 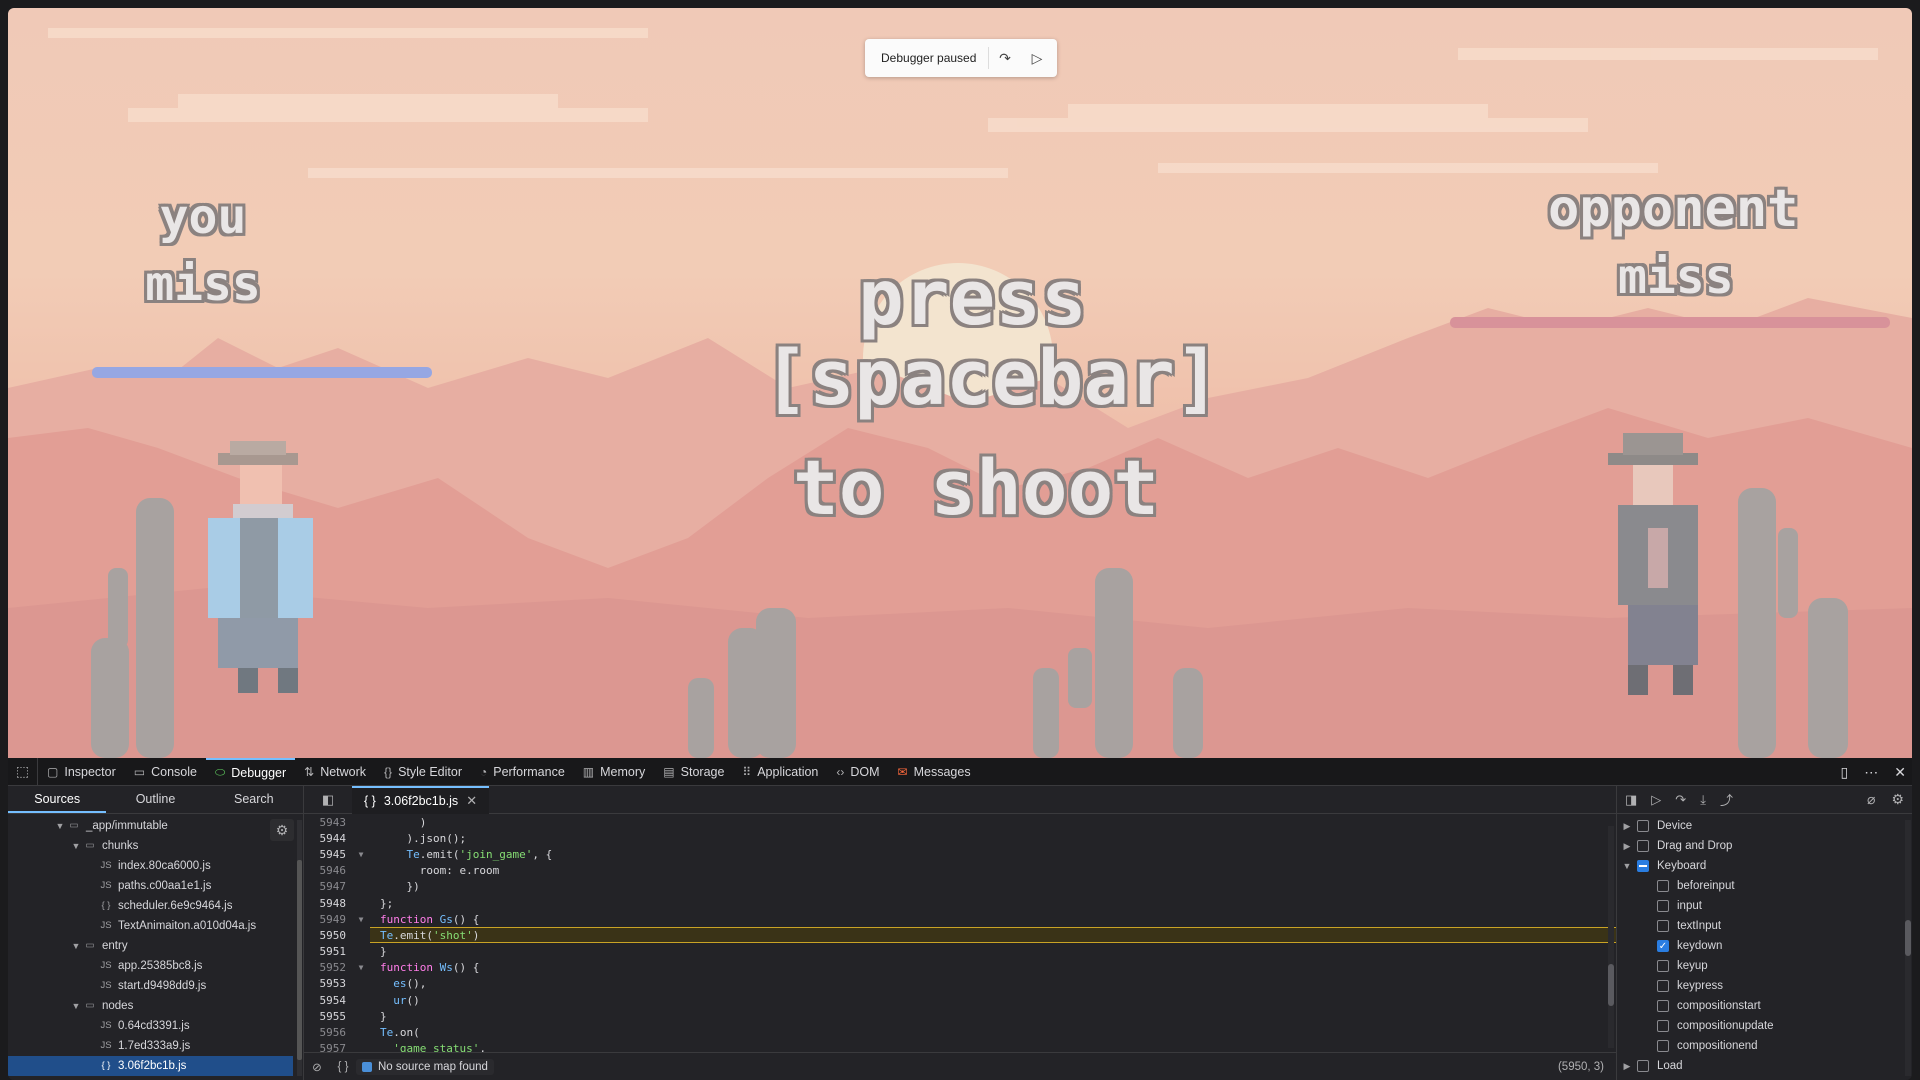 What do you see at coordinates (693, 772) in the screenshot?
I see `tab-storage: ▤ Storage` at bounding box center [693, 772].